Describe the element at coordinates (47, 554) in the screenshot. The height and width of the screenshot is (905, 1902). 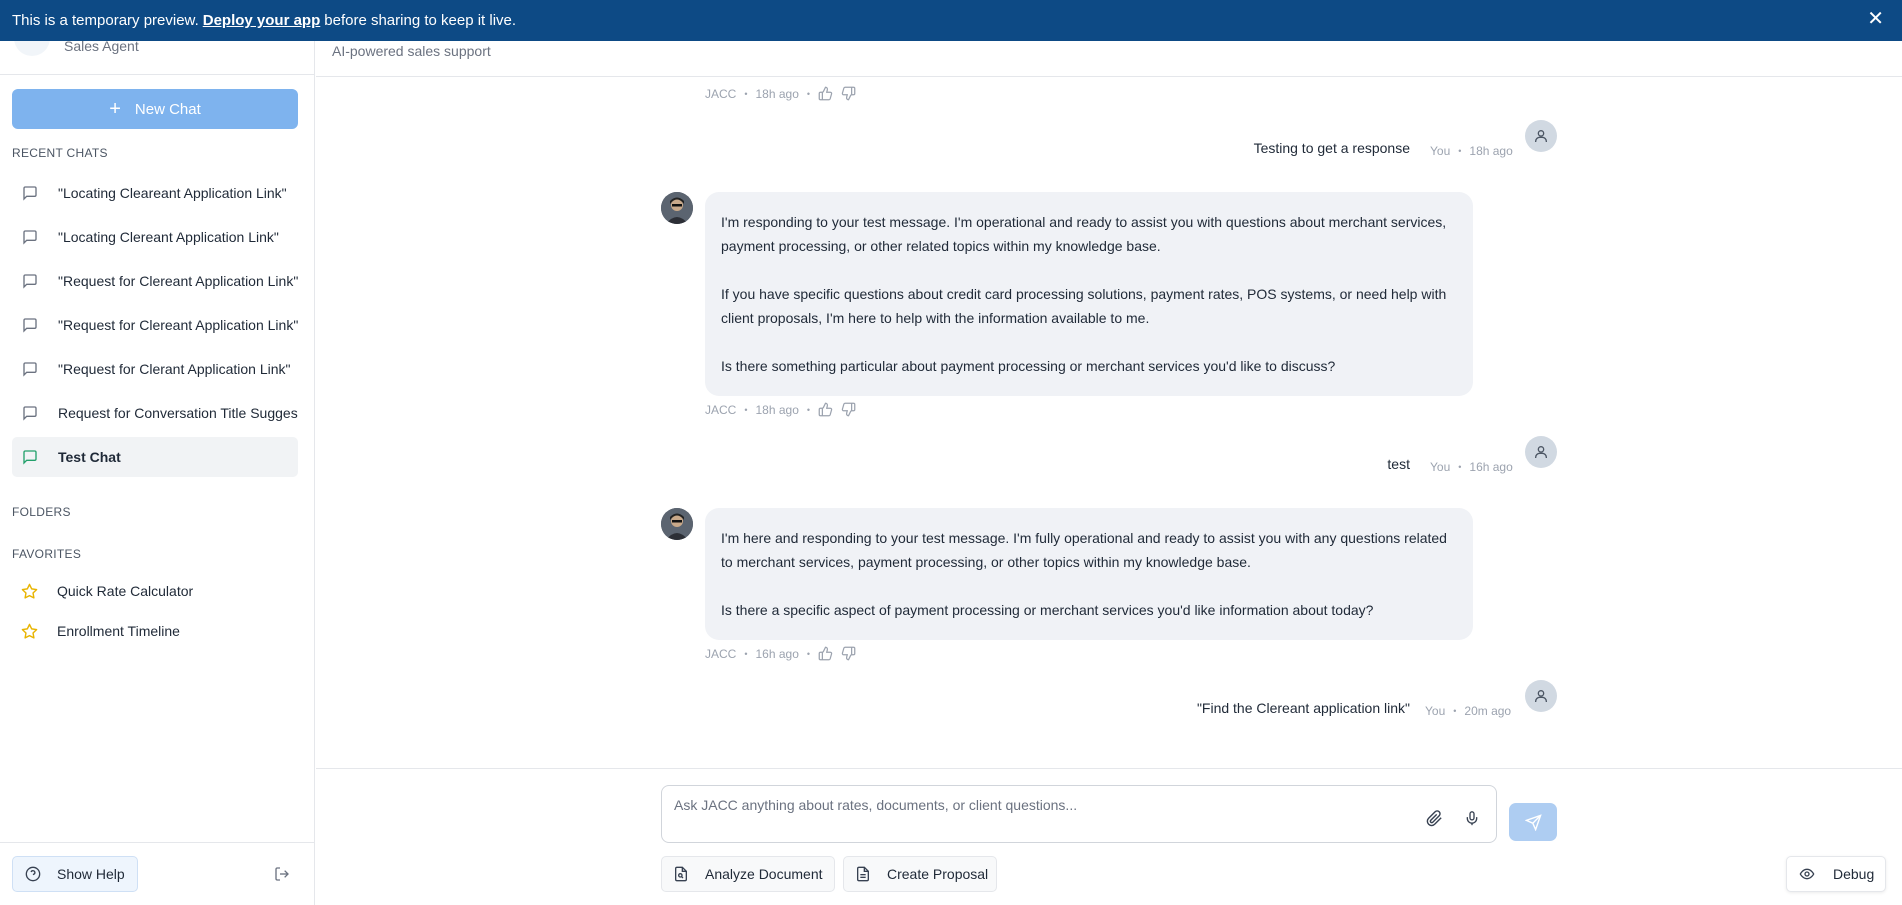
I see `favorites-title: FAVORITES` at that location.